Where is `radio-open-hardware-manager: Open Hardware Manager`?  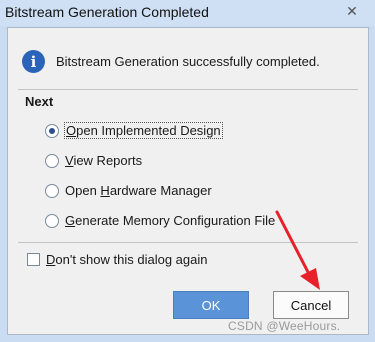
radio-open-hardware-manager: Open Hardware Manager is located at coordinates (128, 190).